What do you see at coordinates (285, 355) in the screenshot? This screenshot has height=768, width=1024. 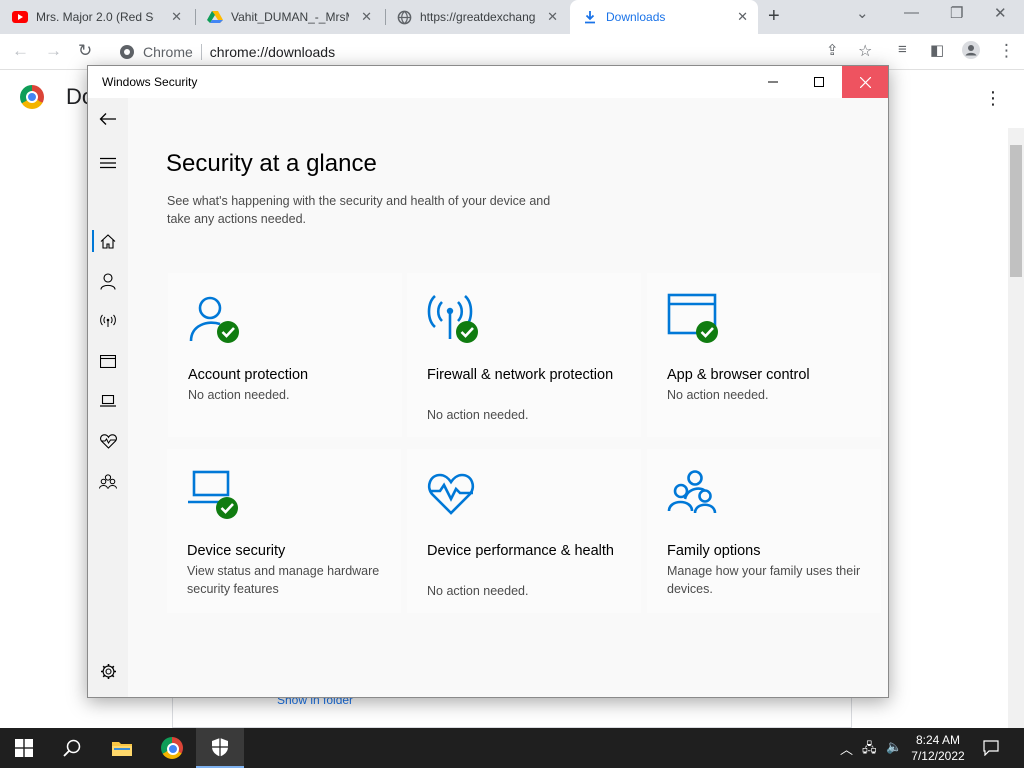 I see `tile-account-protection: Account protection No action needed.` at bounding box center [285, 355].